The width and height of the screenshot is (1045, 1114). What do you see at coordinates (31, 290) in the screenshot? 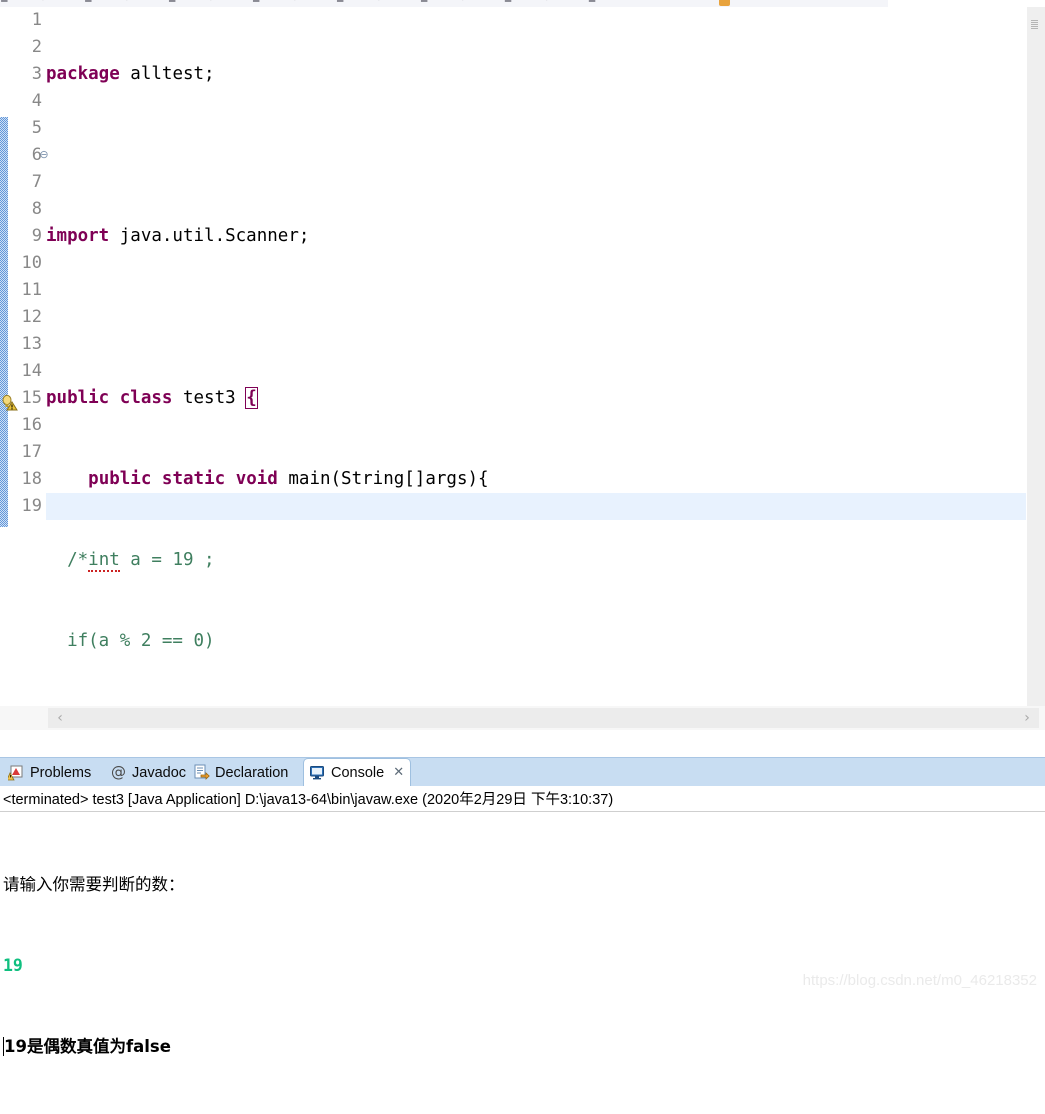
I see `line-number: 11` at bounding box center [31, 290].